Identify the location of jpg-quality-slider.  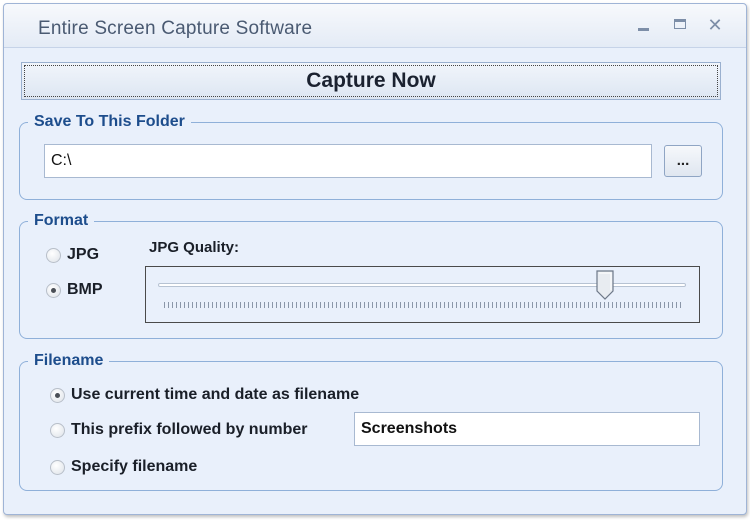
(422, 294).